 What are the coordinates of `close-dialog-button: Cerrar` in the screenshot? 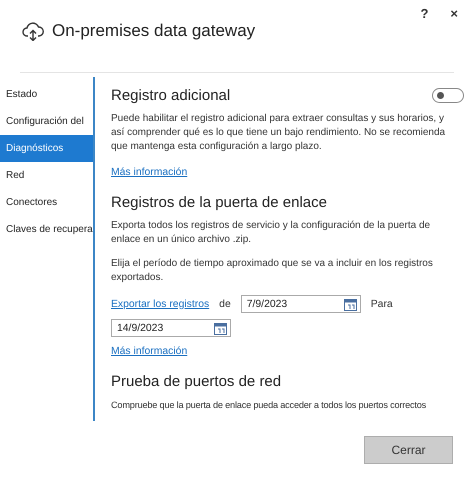 It's located at (408, 450).